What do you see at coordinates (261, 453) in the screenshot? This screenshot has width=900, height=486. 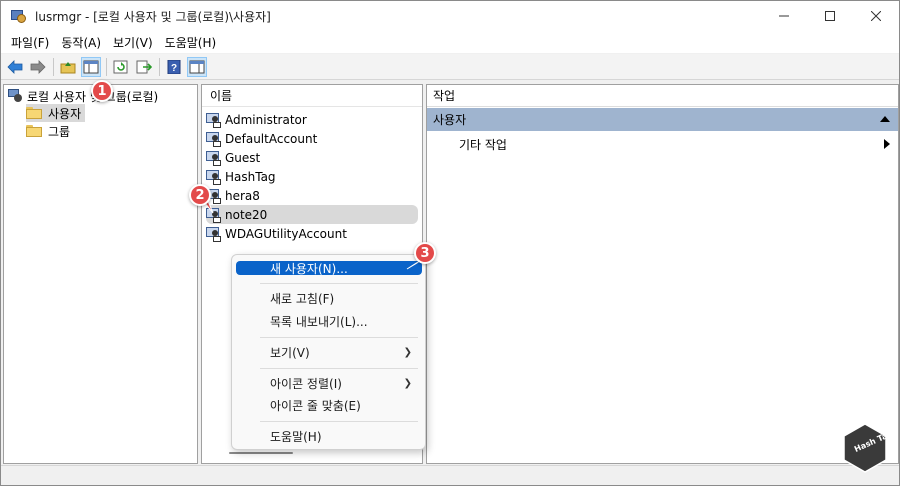 I see `horizontal-scrollbar` at bounding box center [261, 453].